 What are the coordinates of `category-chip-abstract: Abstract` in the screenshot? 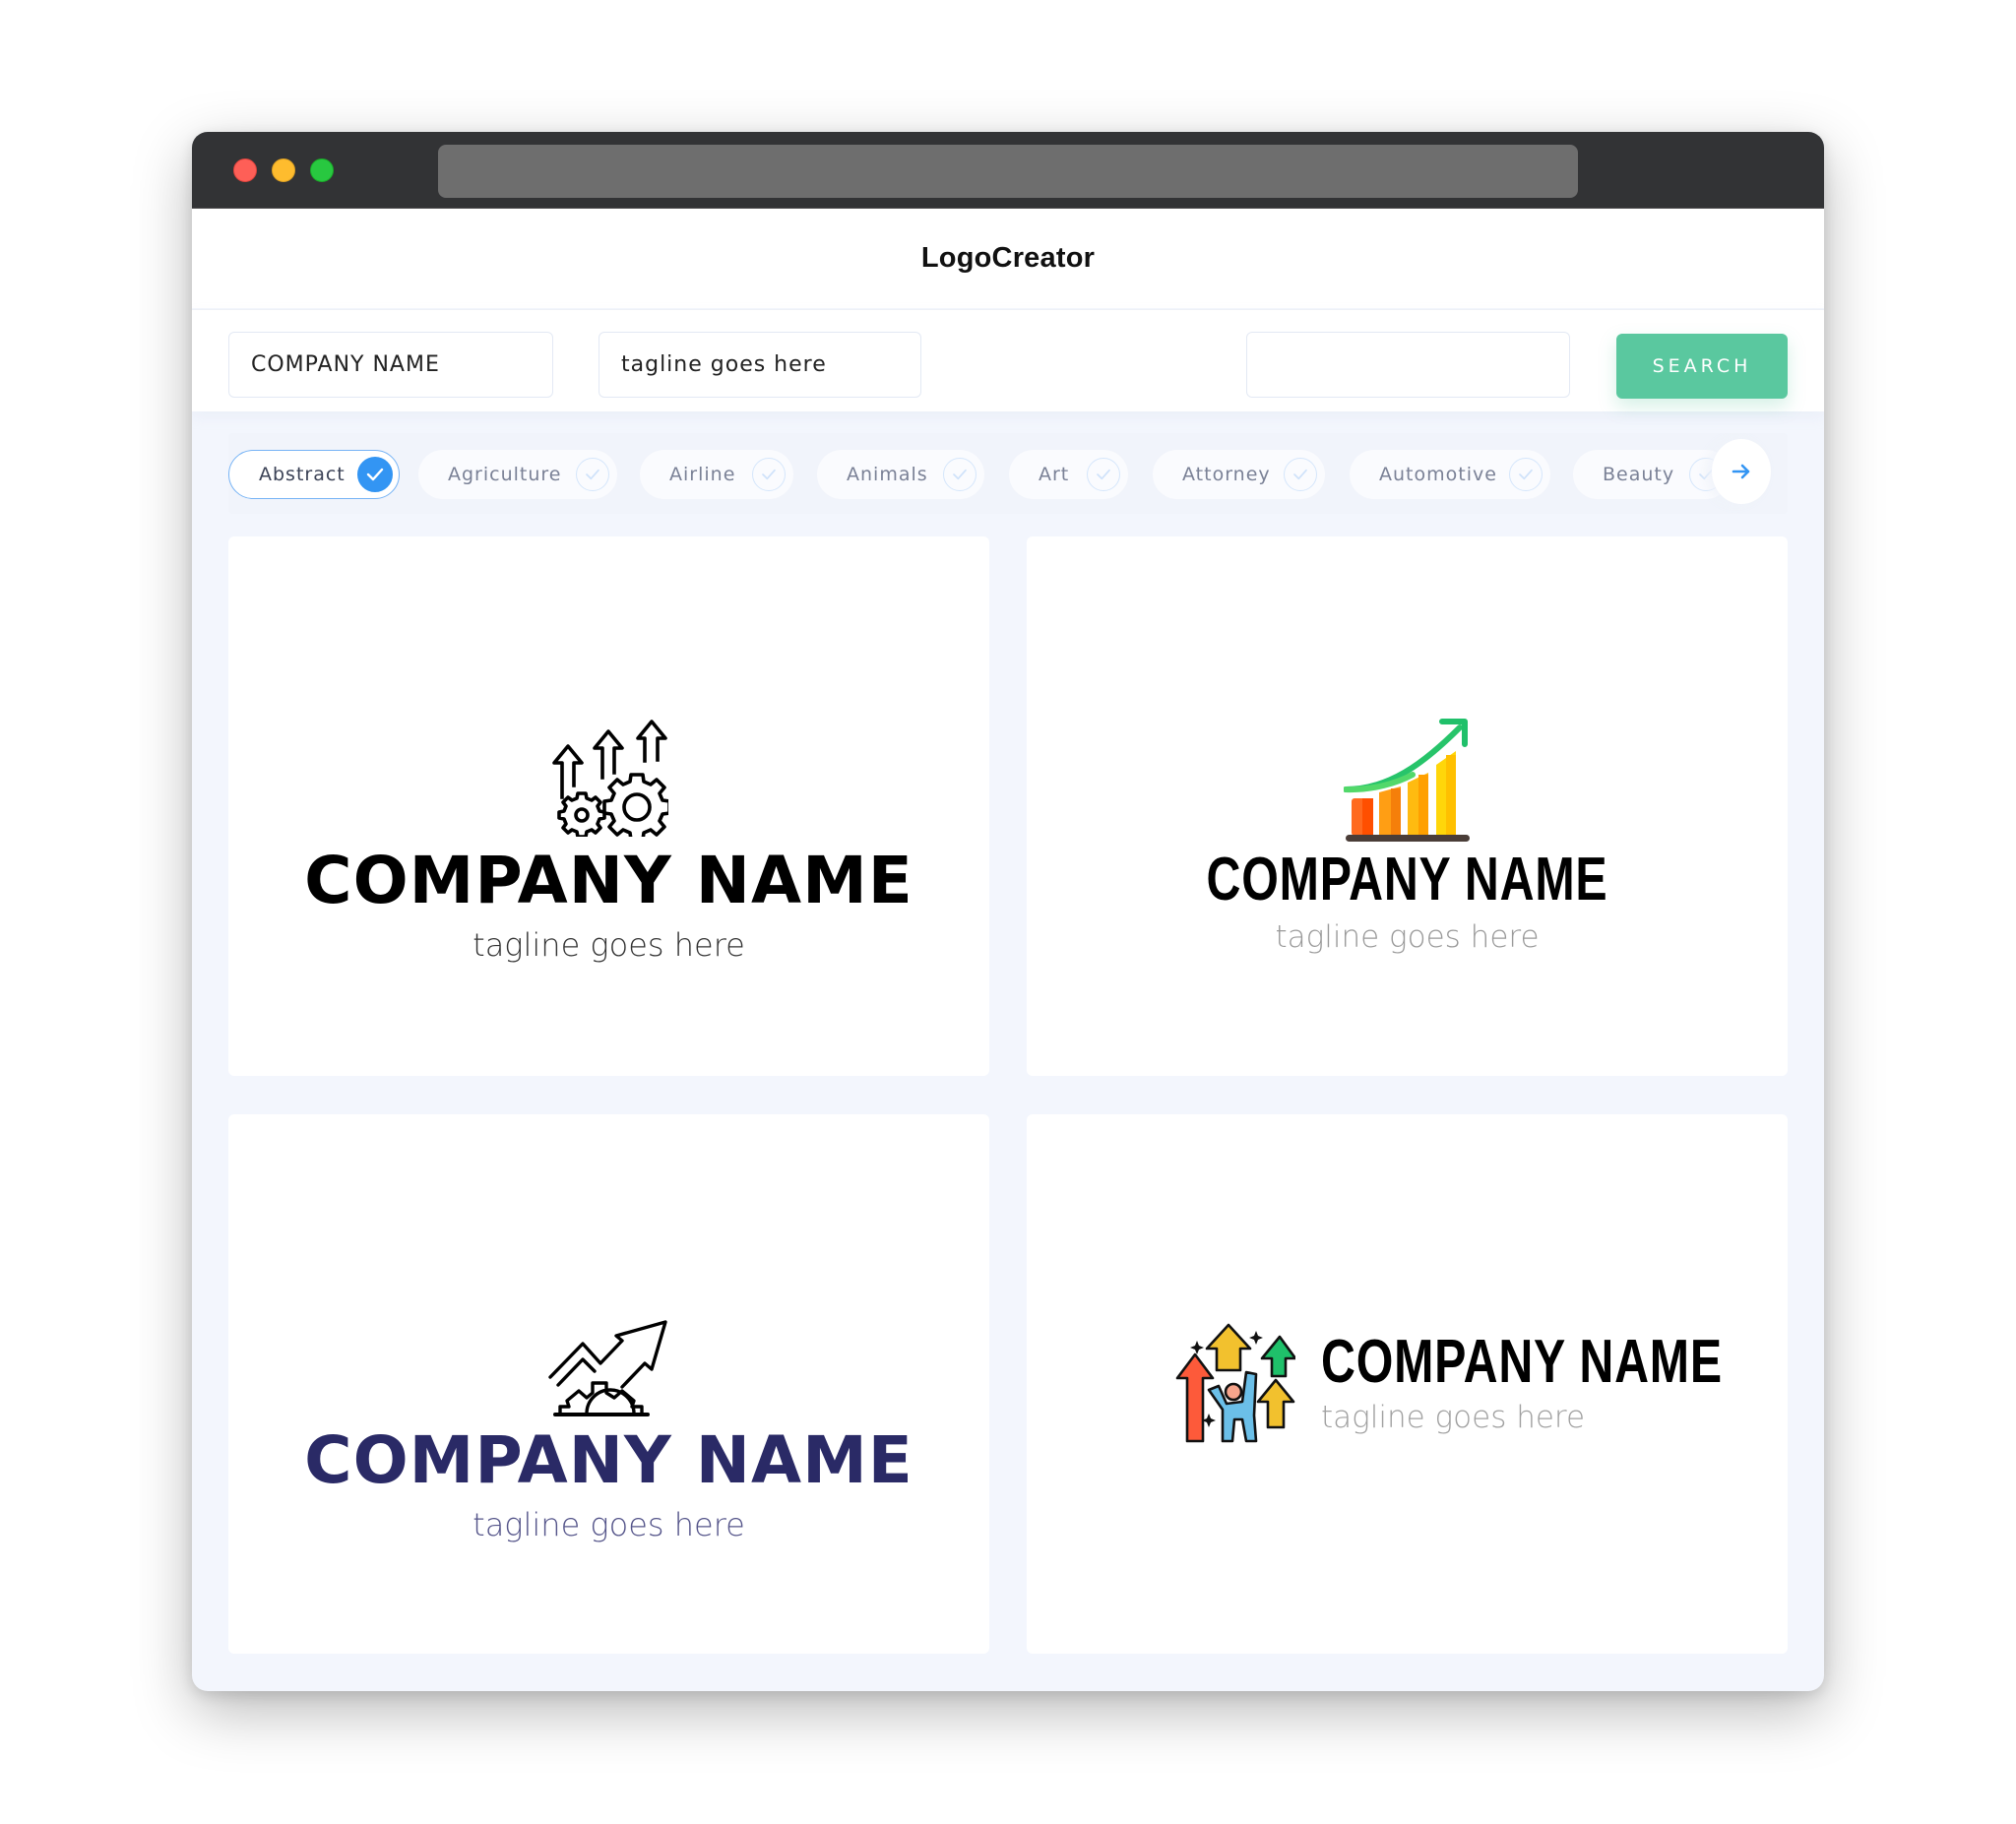 It's located at (314, 474).